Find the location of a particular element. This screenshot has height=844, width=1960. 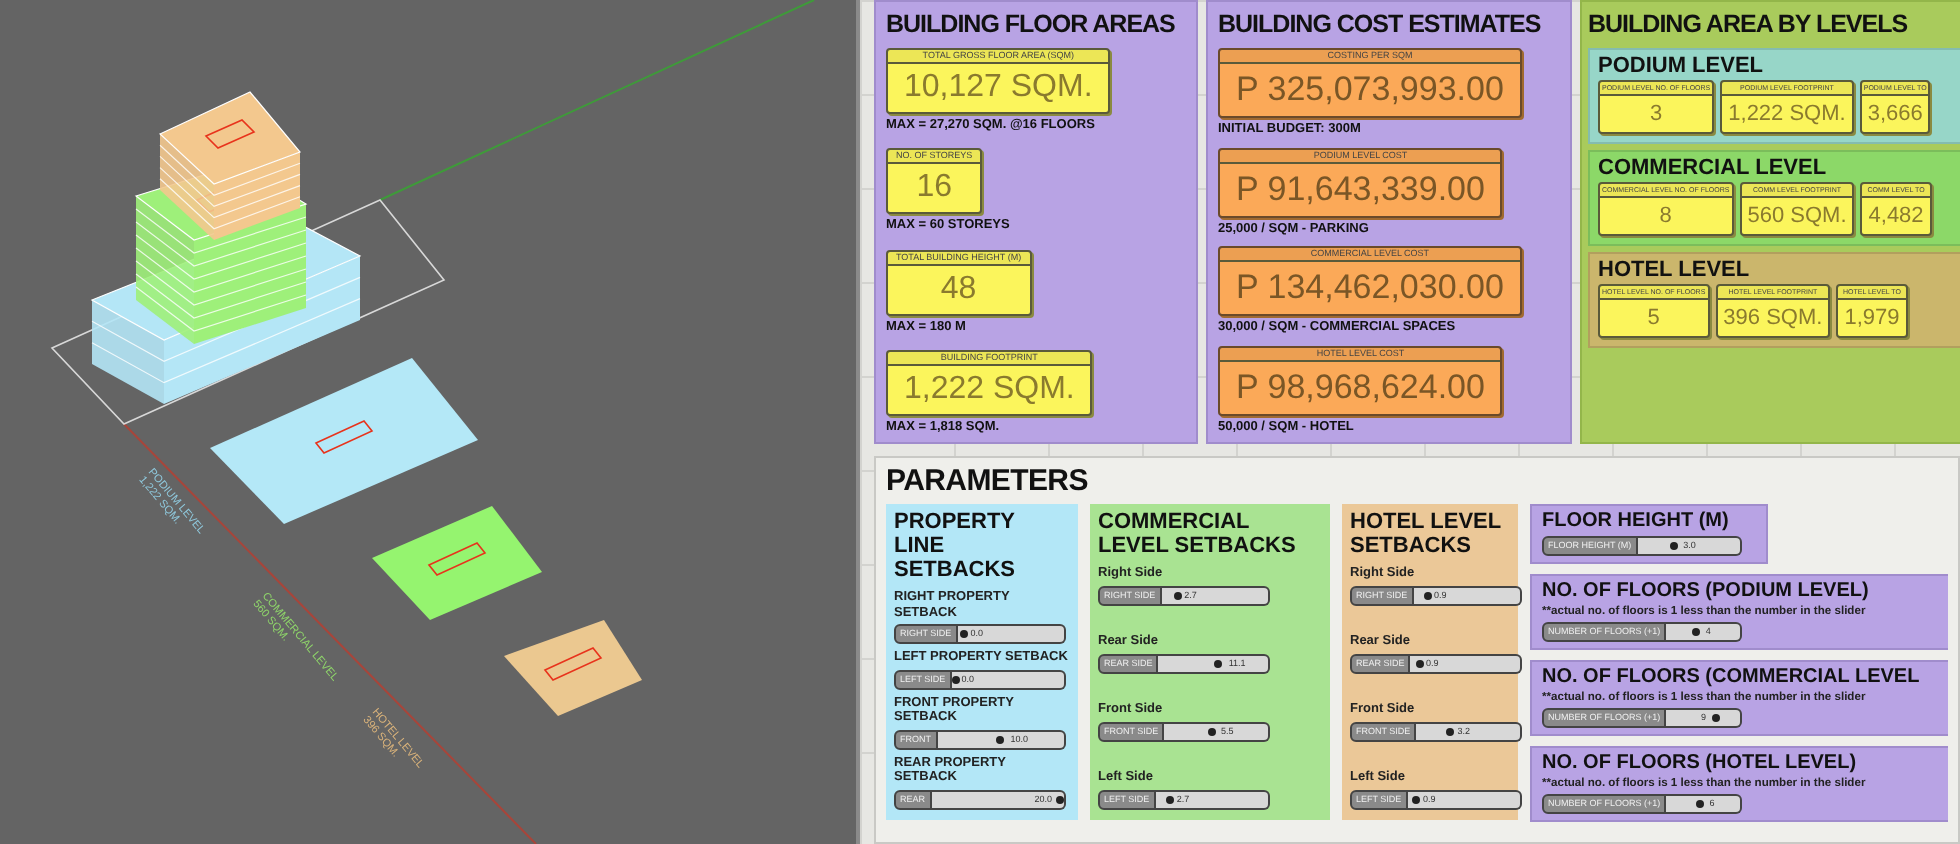

setback-title: HOTEL LEVEL SETBACKS is located at coordinates (1426, 534).